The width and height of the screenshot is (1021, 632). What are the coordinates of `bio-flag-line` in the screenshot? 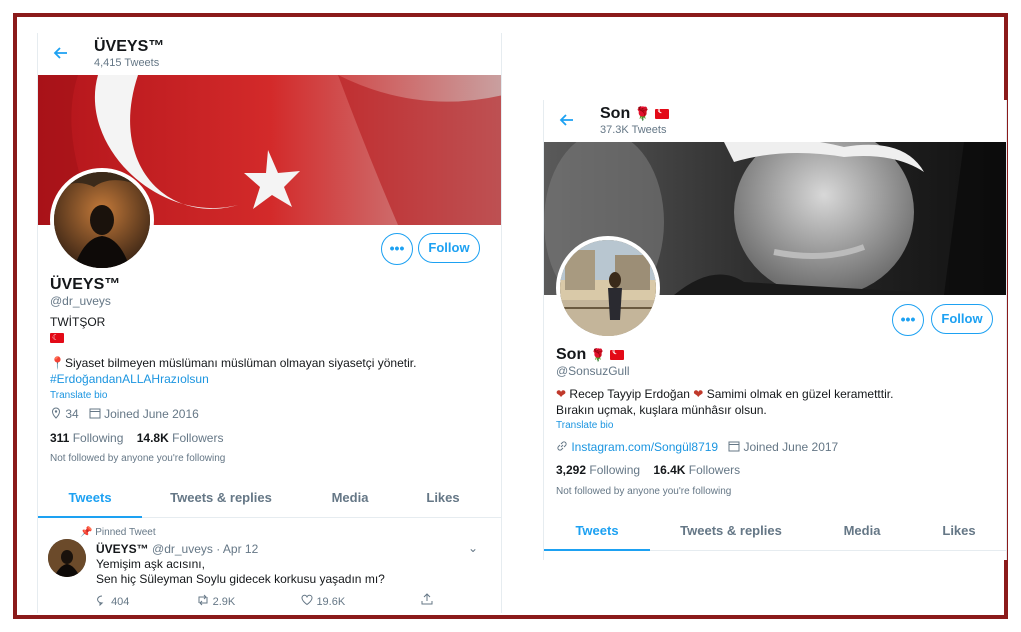 It's located at (57, 337).